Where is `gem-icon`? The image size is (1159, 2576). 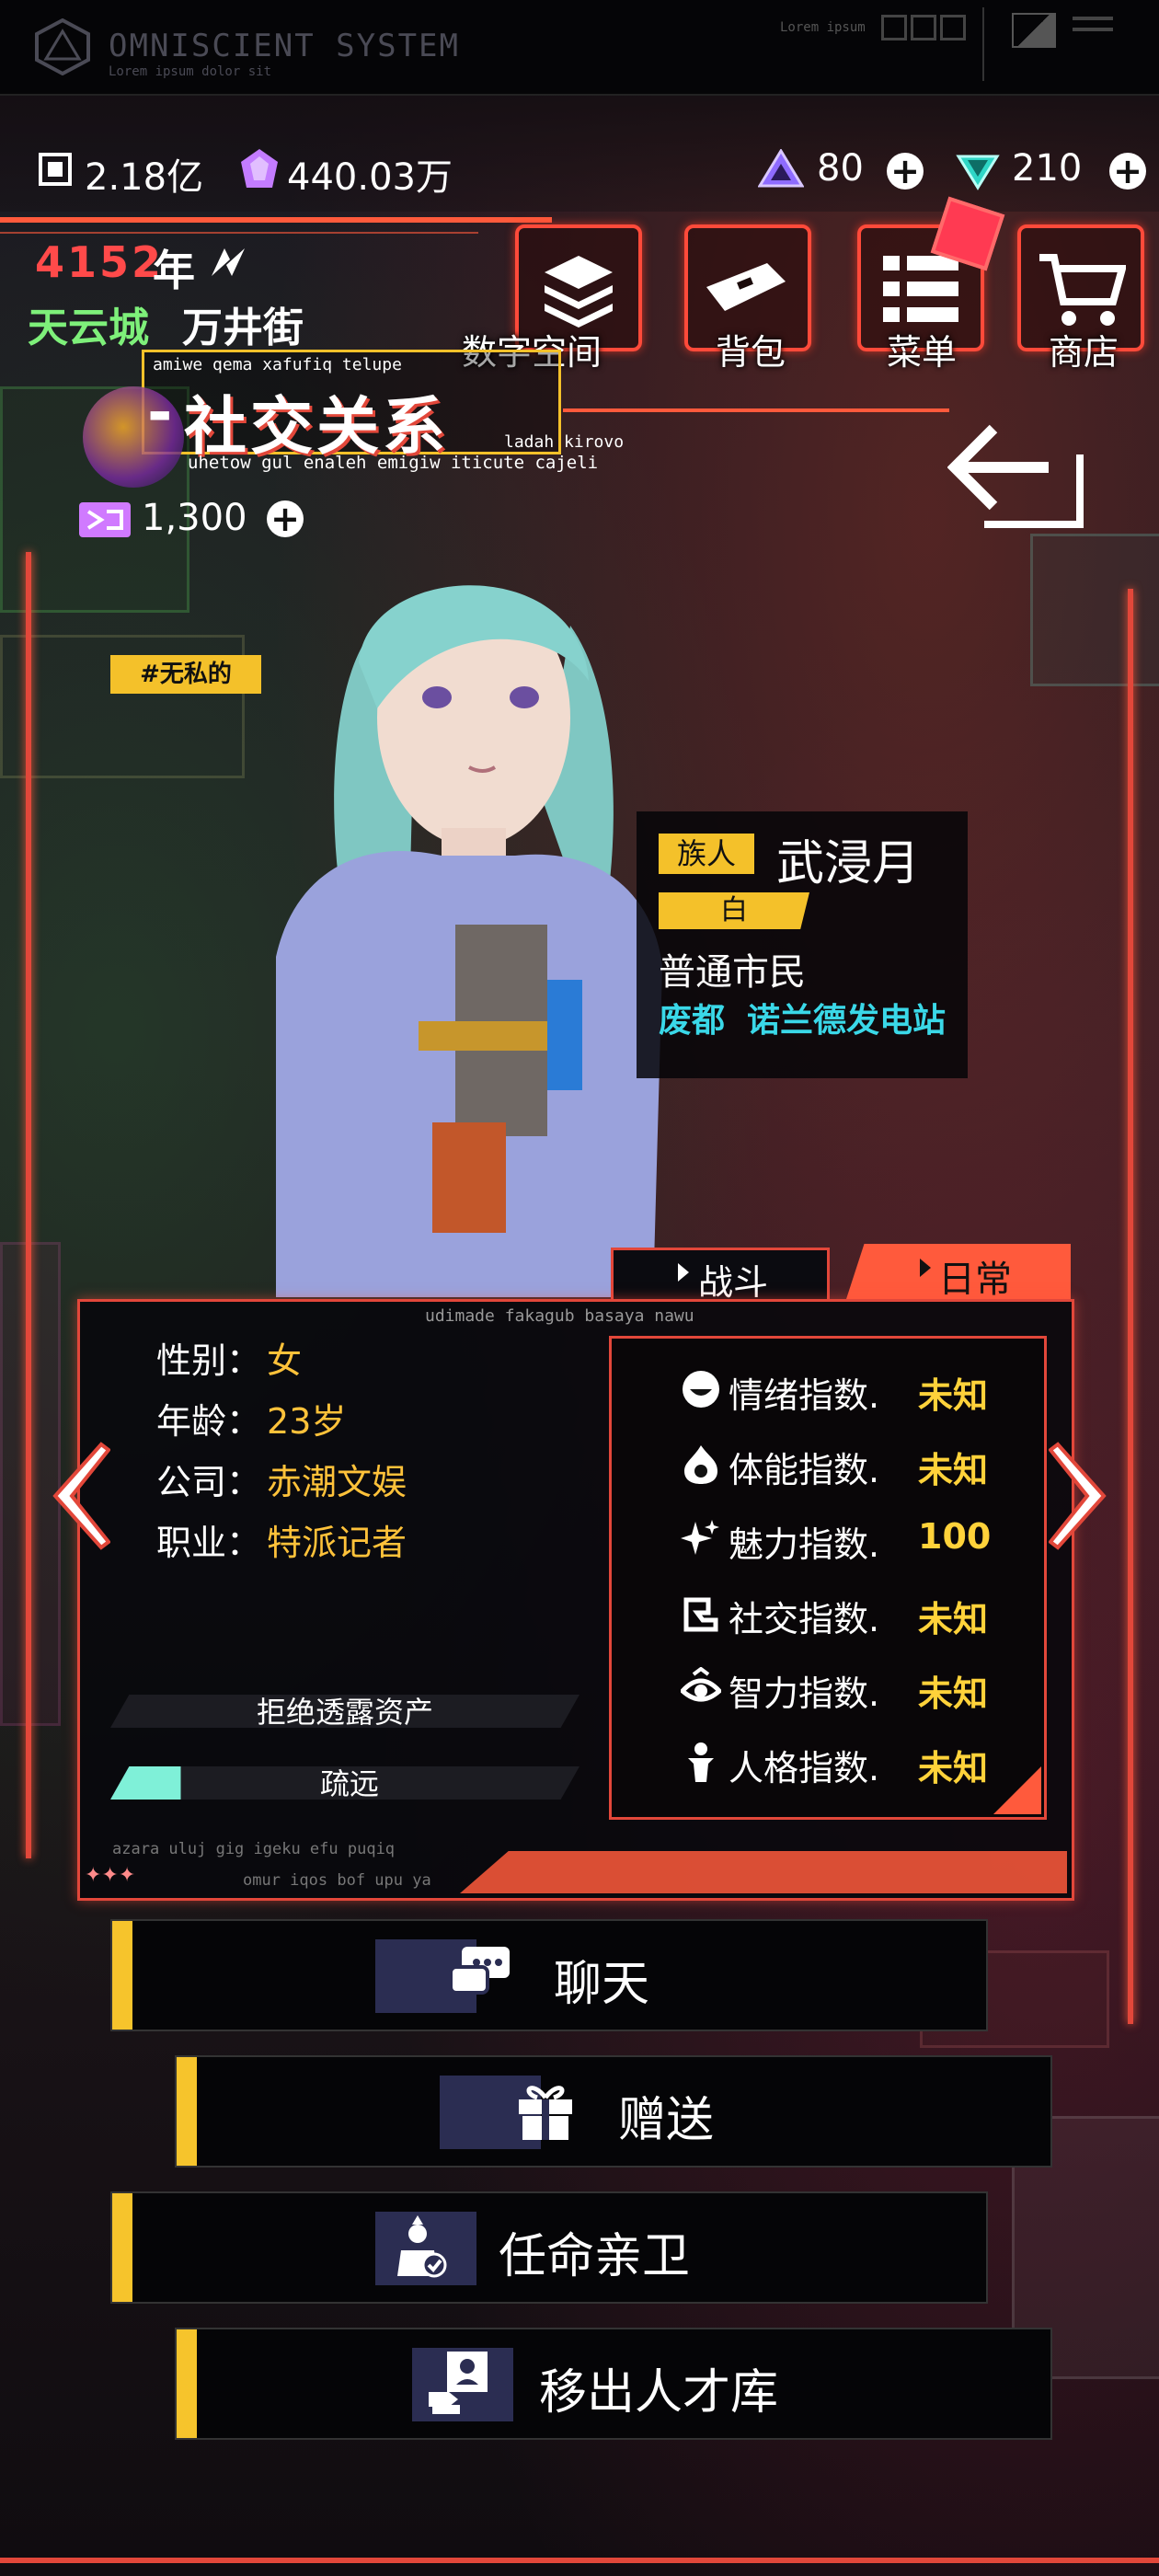 gem-icon is located at coordinates (781, 169).